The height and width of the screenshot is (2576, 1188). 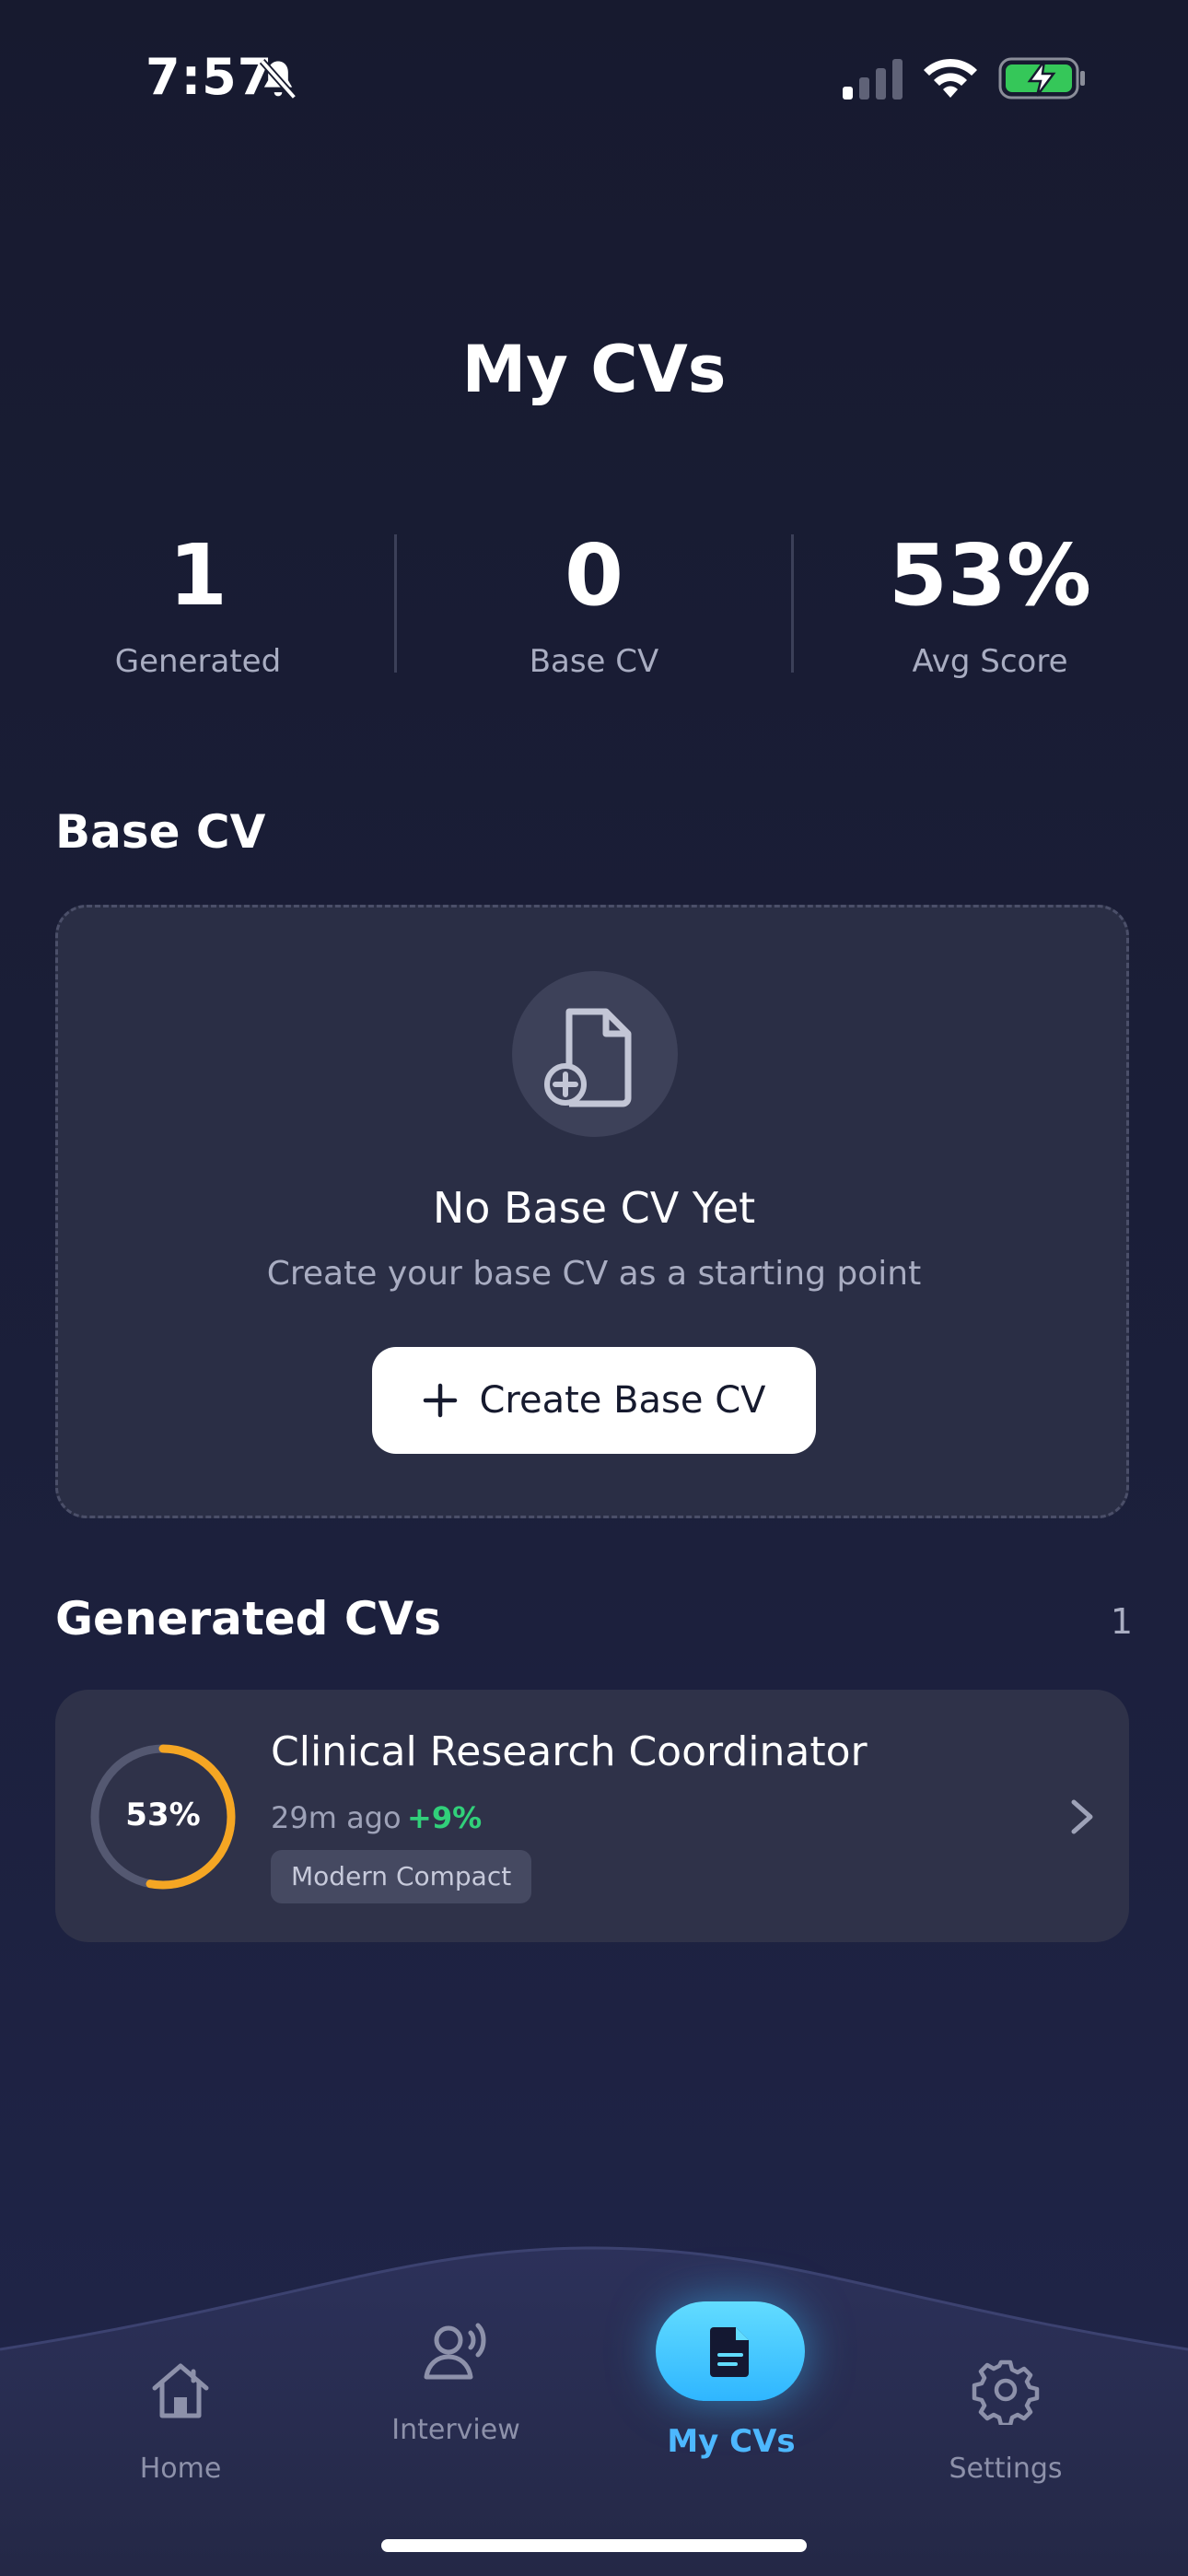 I want to click on section-title-base-cv: Base CV, so click(x=160, y=832).